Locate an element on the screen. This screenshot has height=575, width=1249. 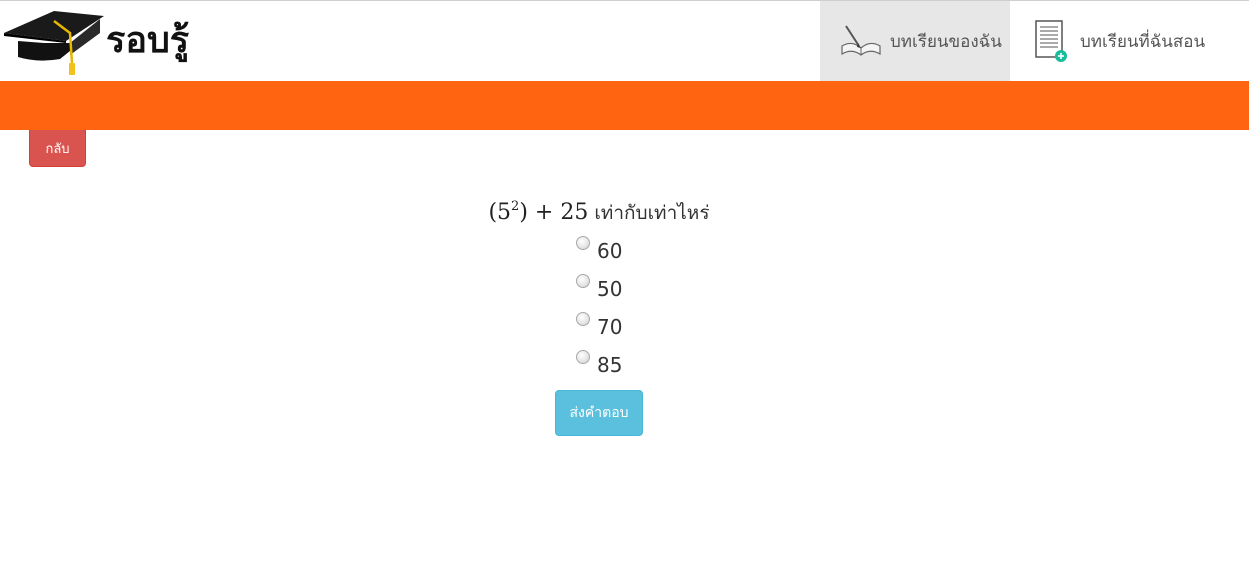
graduation-cap-icon is located at coordinates (54, 43).